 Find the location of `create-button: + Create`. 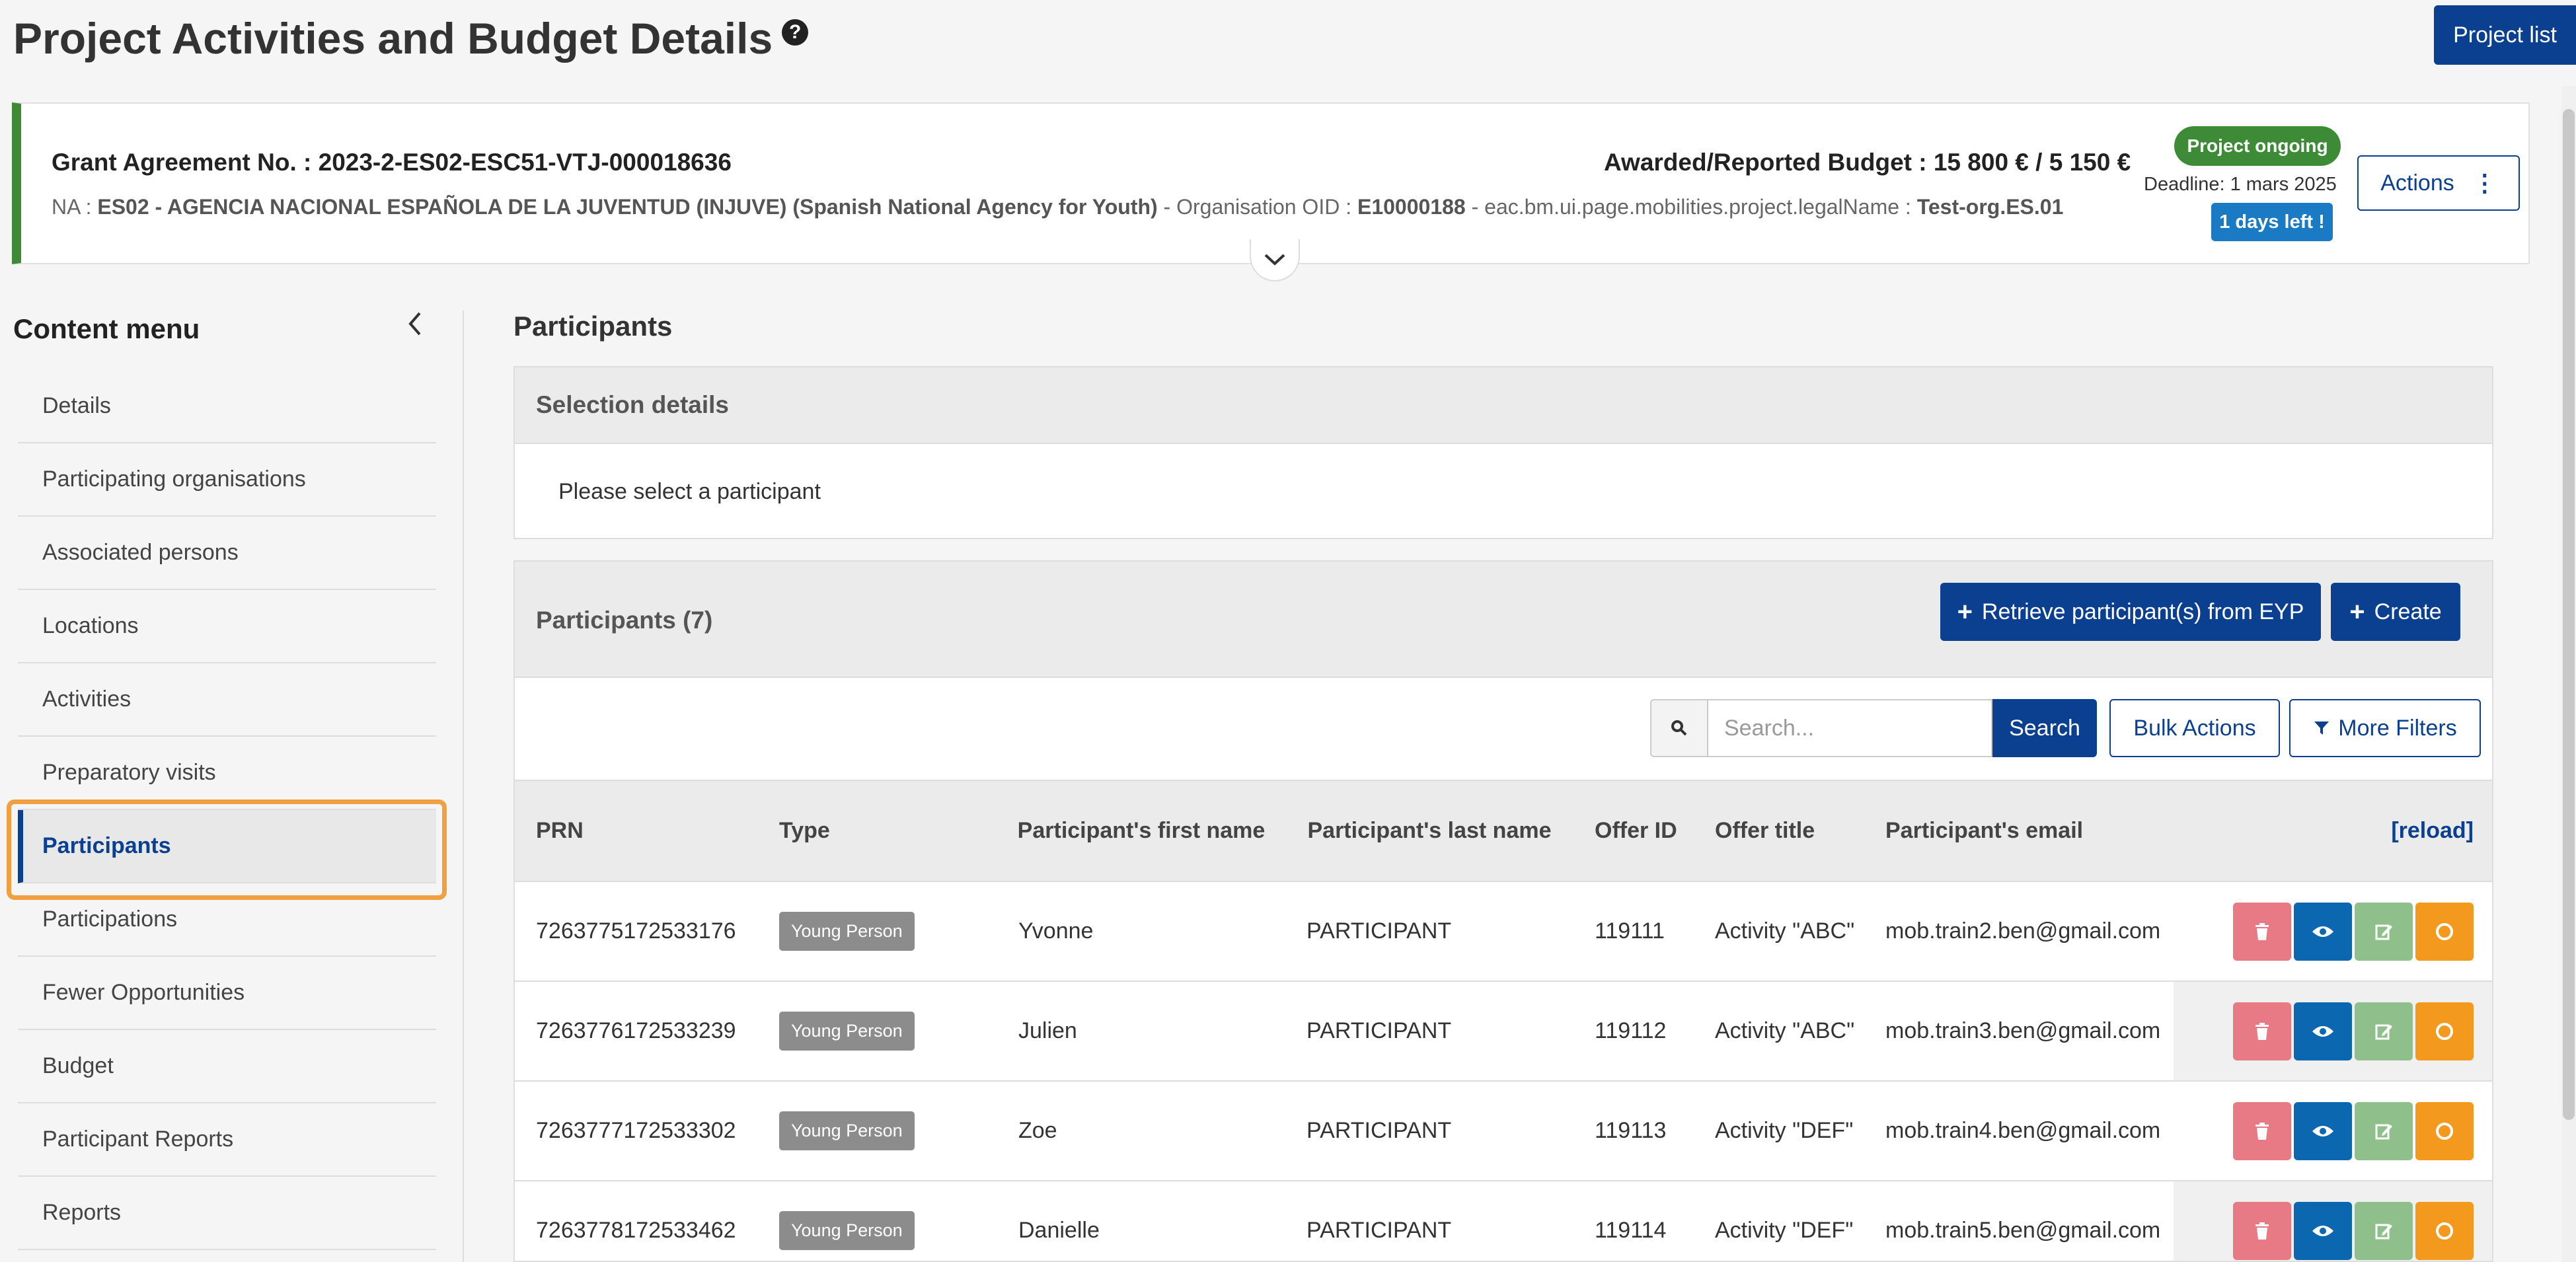

create-button: + Create is located at coordinates (2395, 612).